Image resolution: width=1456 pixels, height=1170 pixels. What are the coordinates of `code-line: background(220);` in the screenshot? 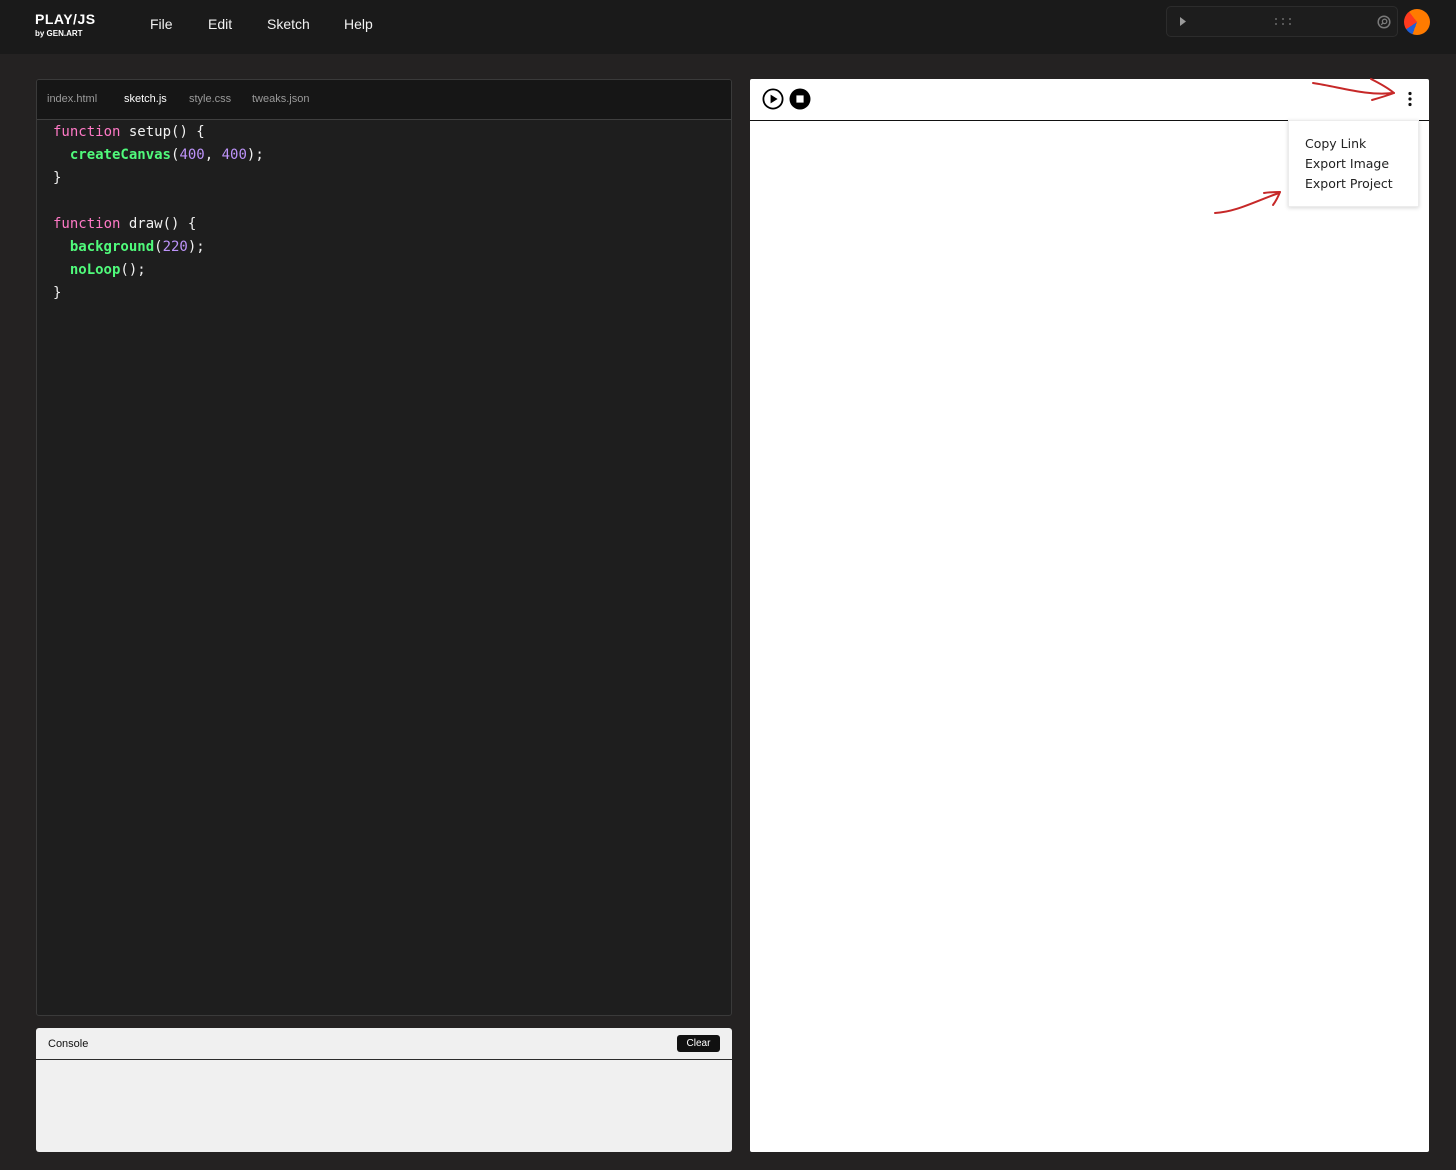 It's located at (392, 247).